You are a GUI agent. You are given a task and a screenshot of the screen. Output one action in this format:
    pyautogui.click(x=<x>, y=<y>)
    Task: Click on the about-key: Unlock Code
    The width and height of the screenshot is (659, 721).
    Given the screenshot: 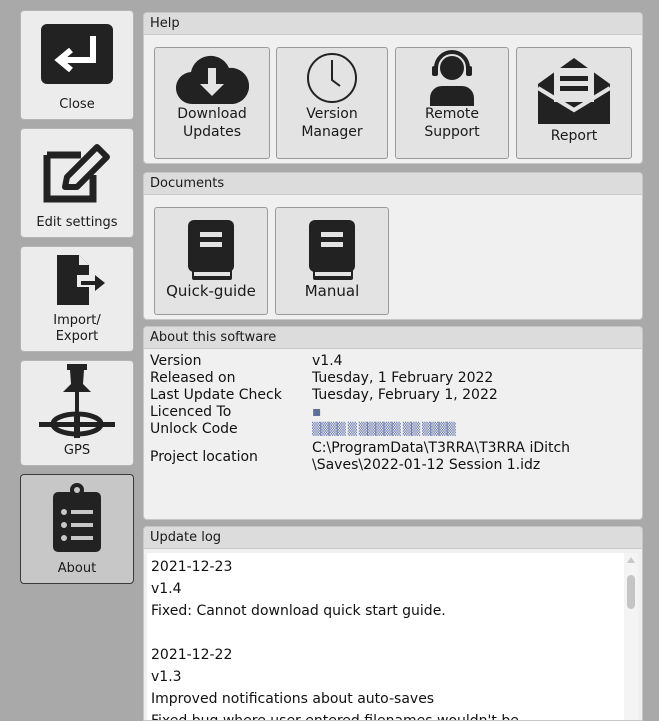 What is the action you would take?
    pyautogui.click(x=194, y=429)
    